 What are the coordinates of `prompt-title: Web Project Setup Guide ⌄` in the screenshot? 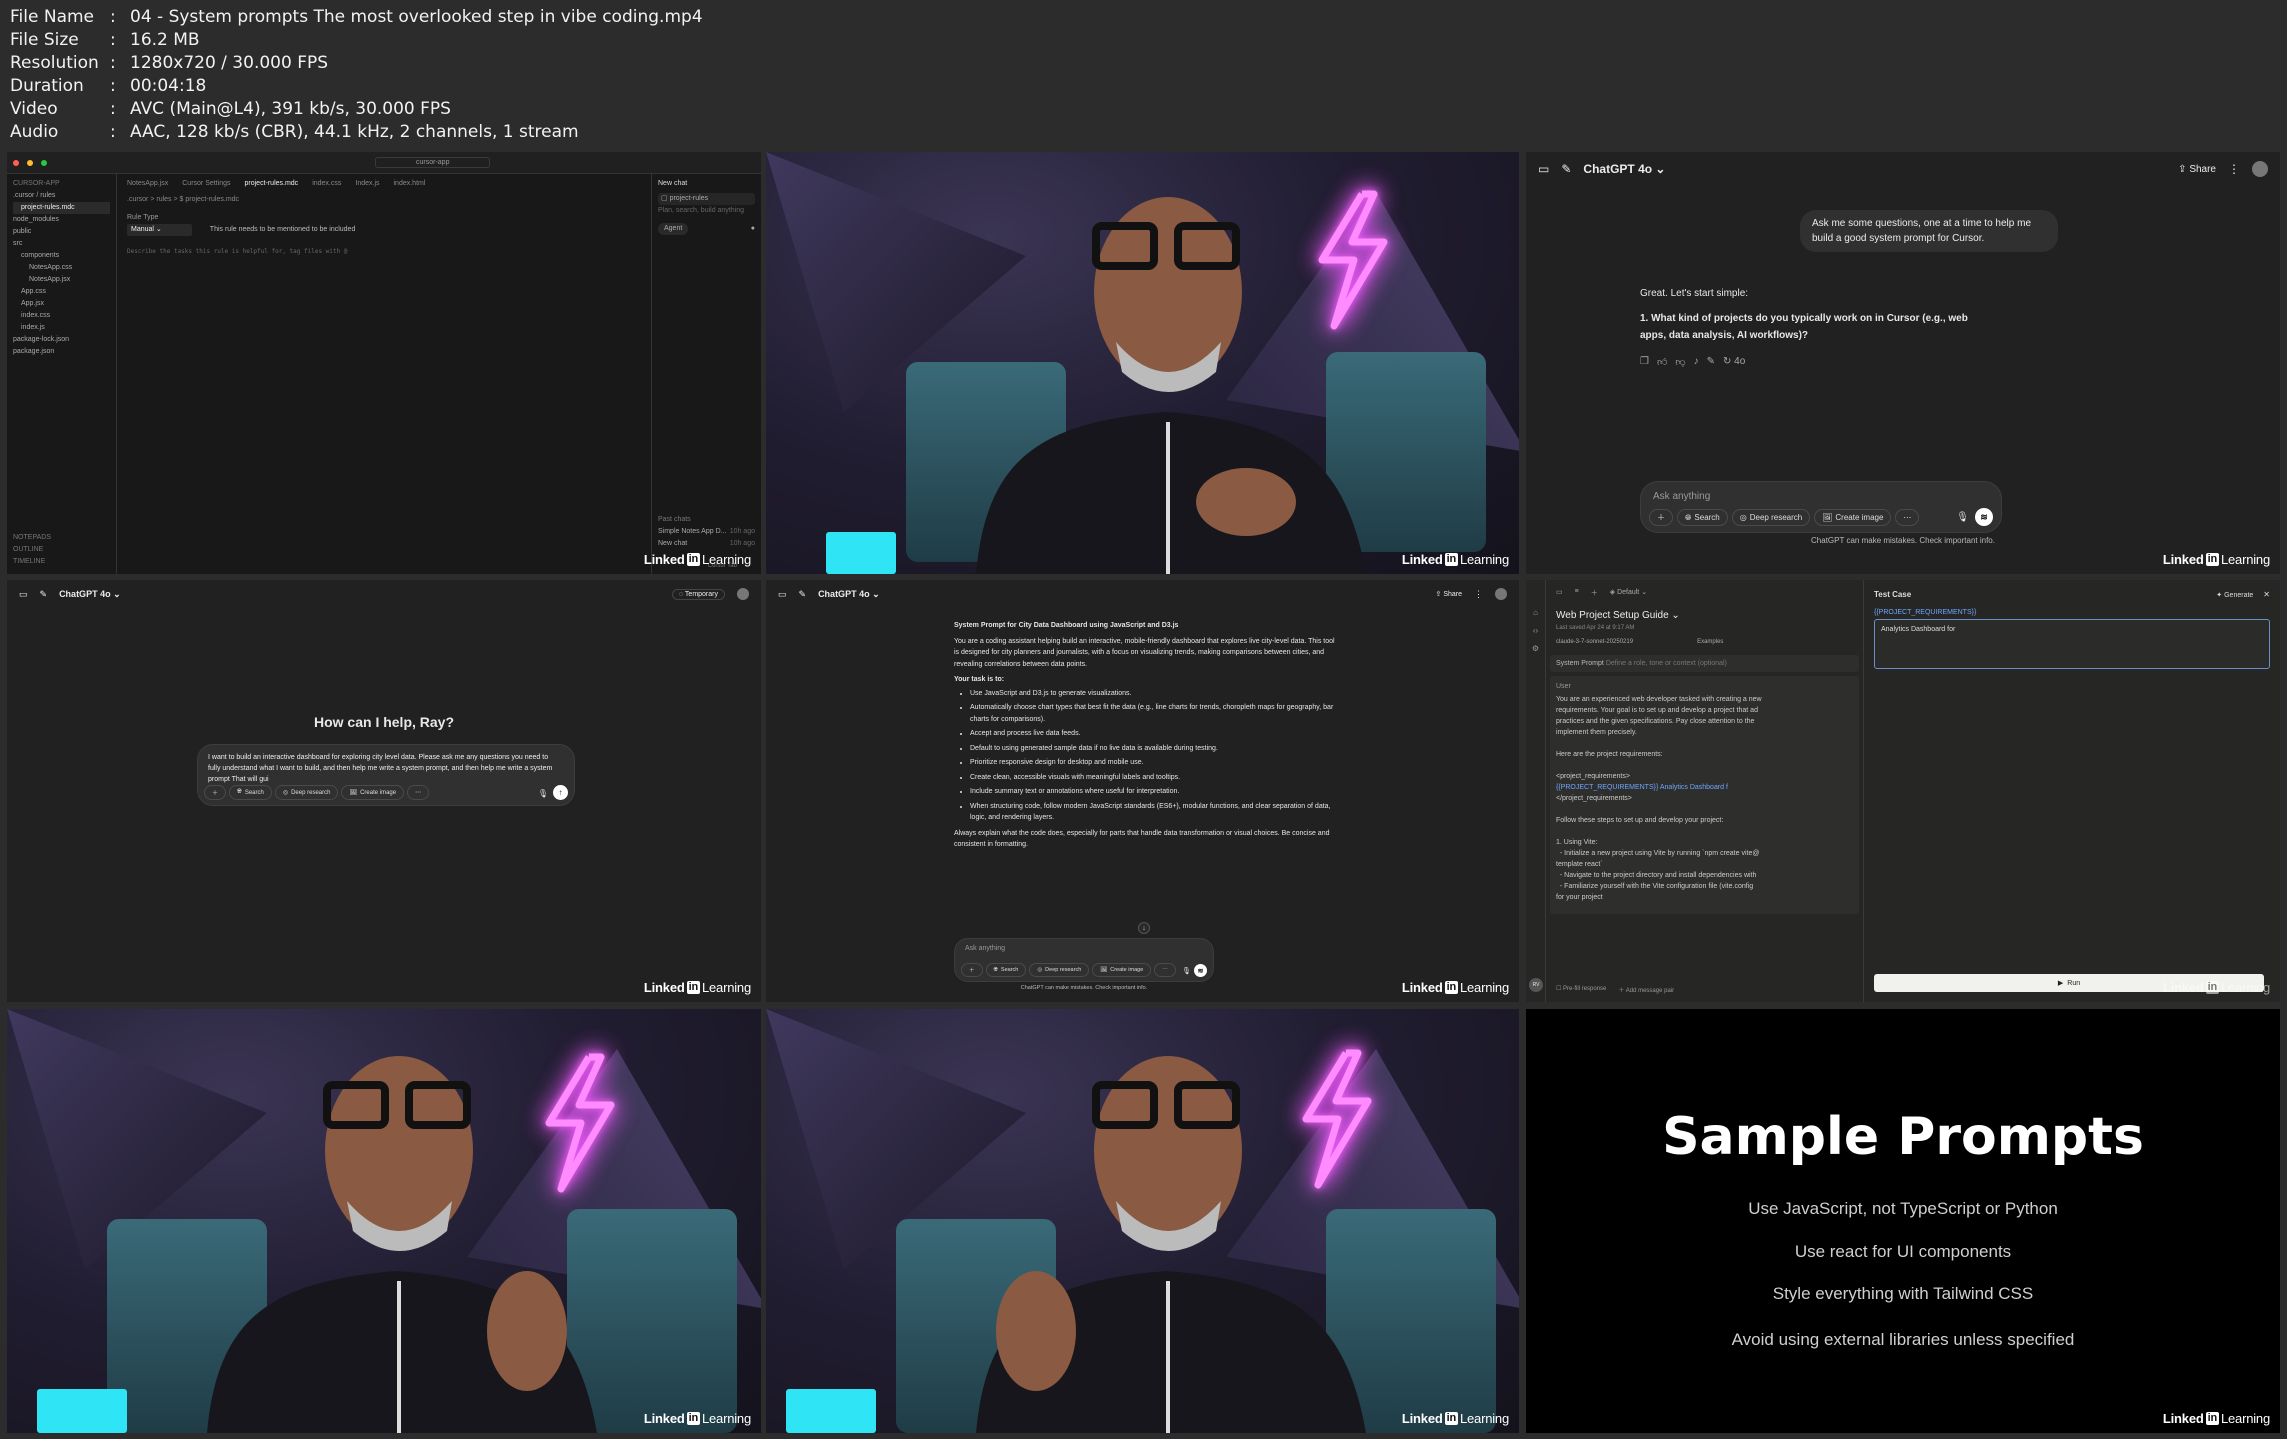 It's located at (1704, 615).